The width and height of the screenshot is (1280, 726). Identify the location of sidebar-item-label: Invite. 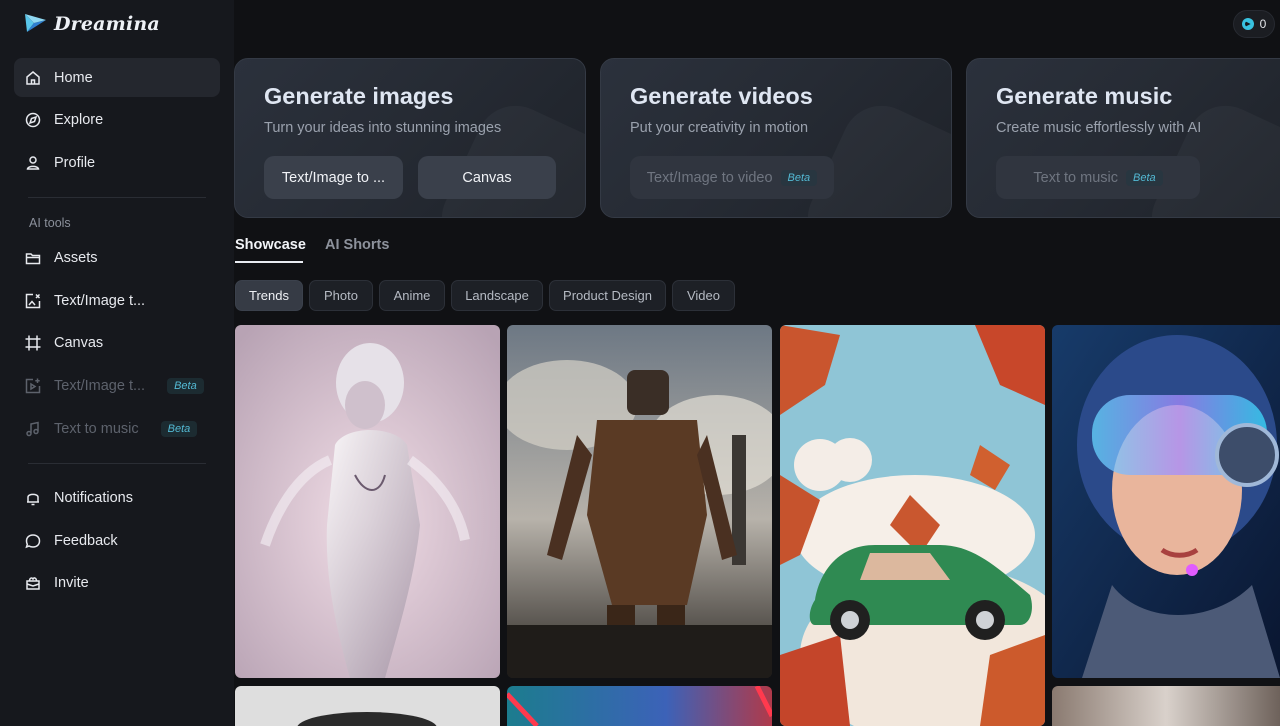
(71, 582).